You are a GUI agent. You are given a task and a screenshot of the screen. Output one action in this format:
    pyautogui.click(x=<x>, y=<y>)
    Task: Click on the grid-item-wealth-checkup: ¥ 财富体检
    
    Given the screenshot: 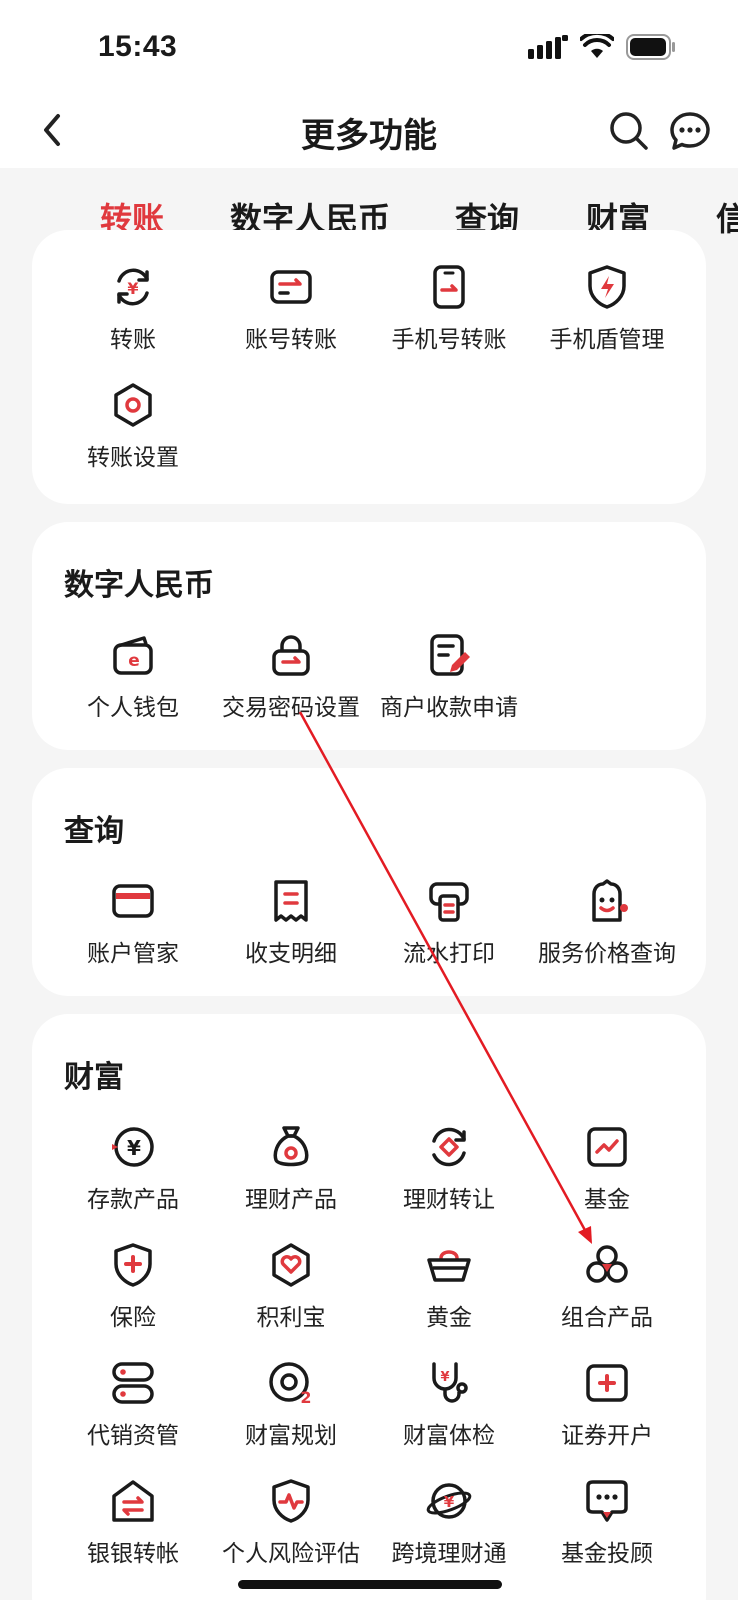 What is the action you would take?
    pyautogui.click(x=449, y=1415)
    